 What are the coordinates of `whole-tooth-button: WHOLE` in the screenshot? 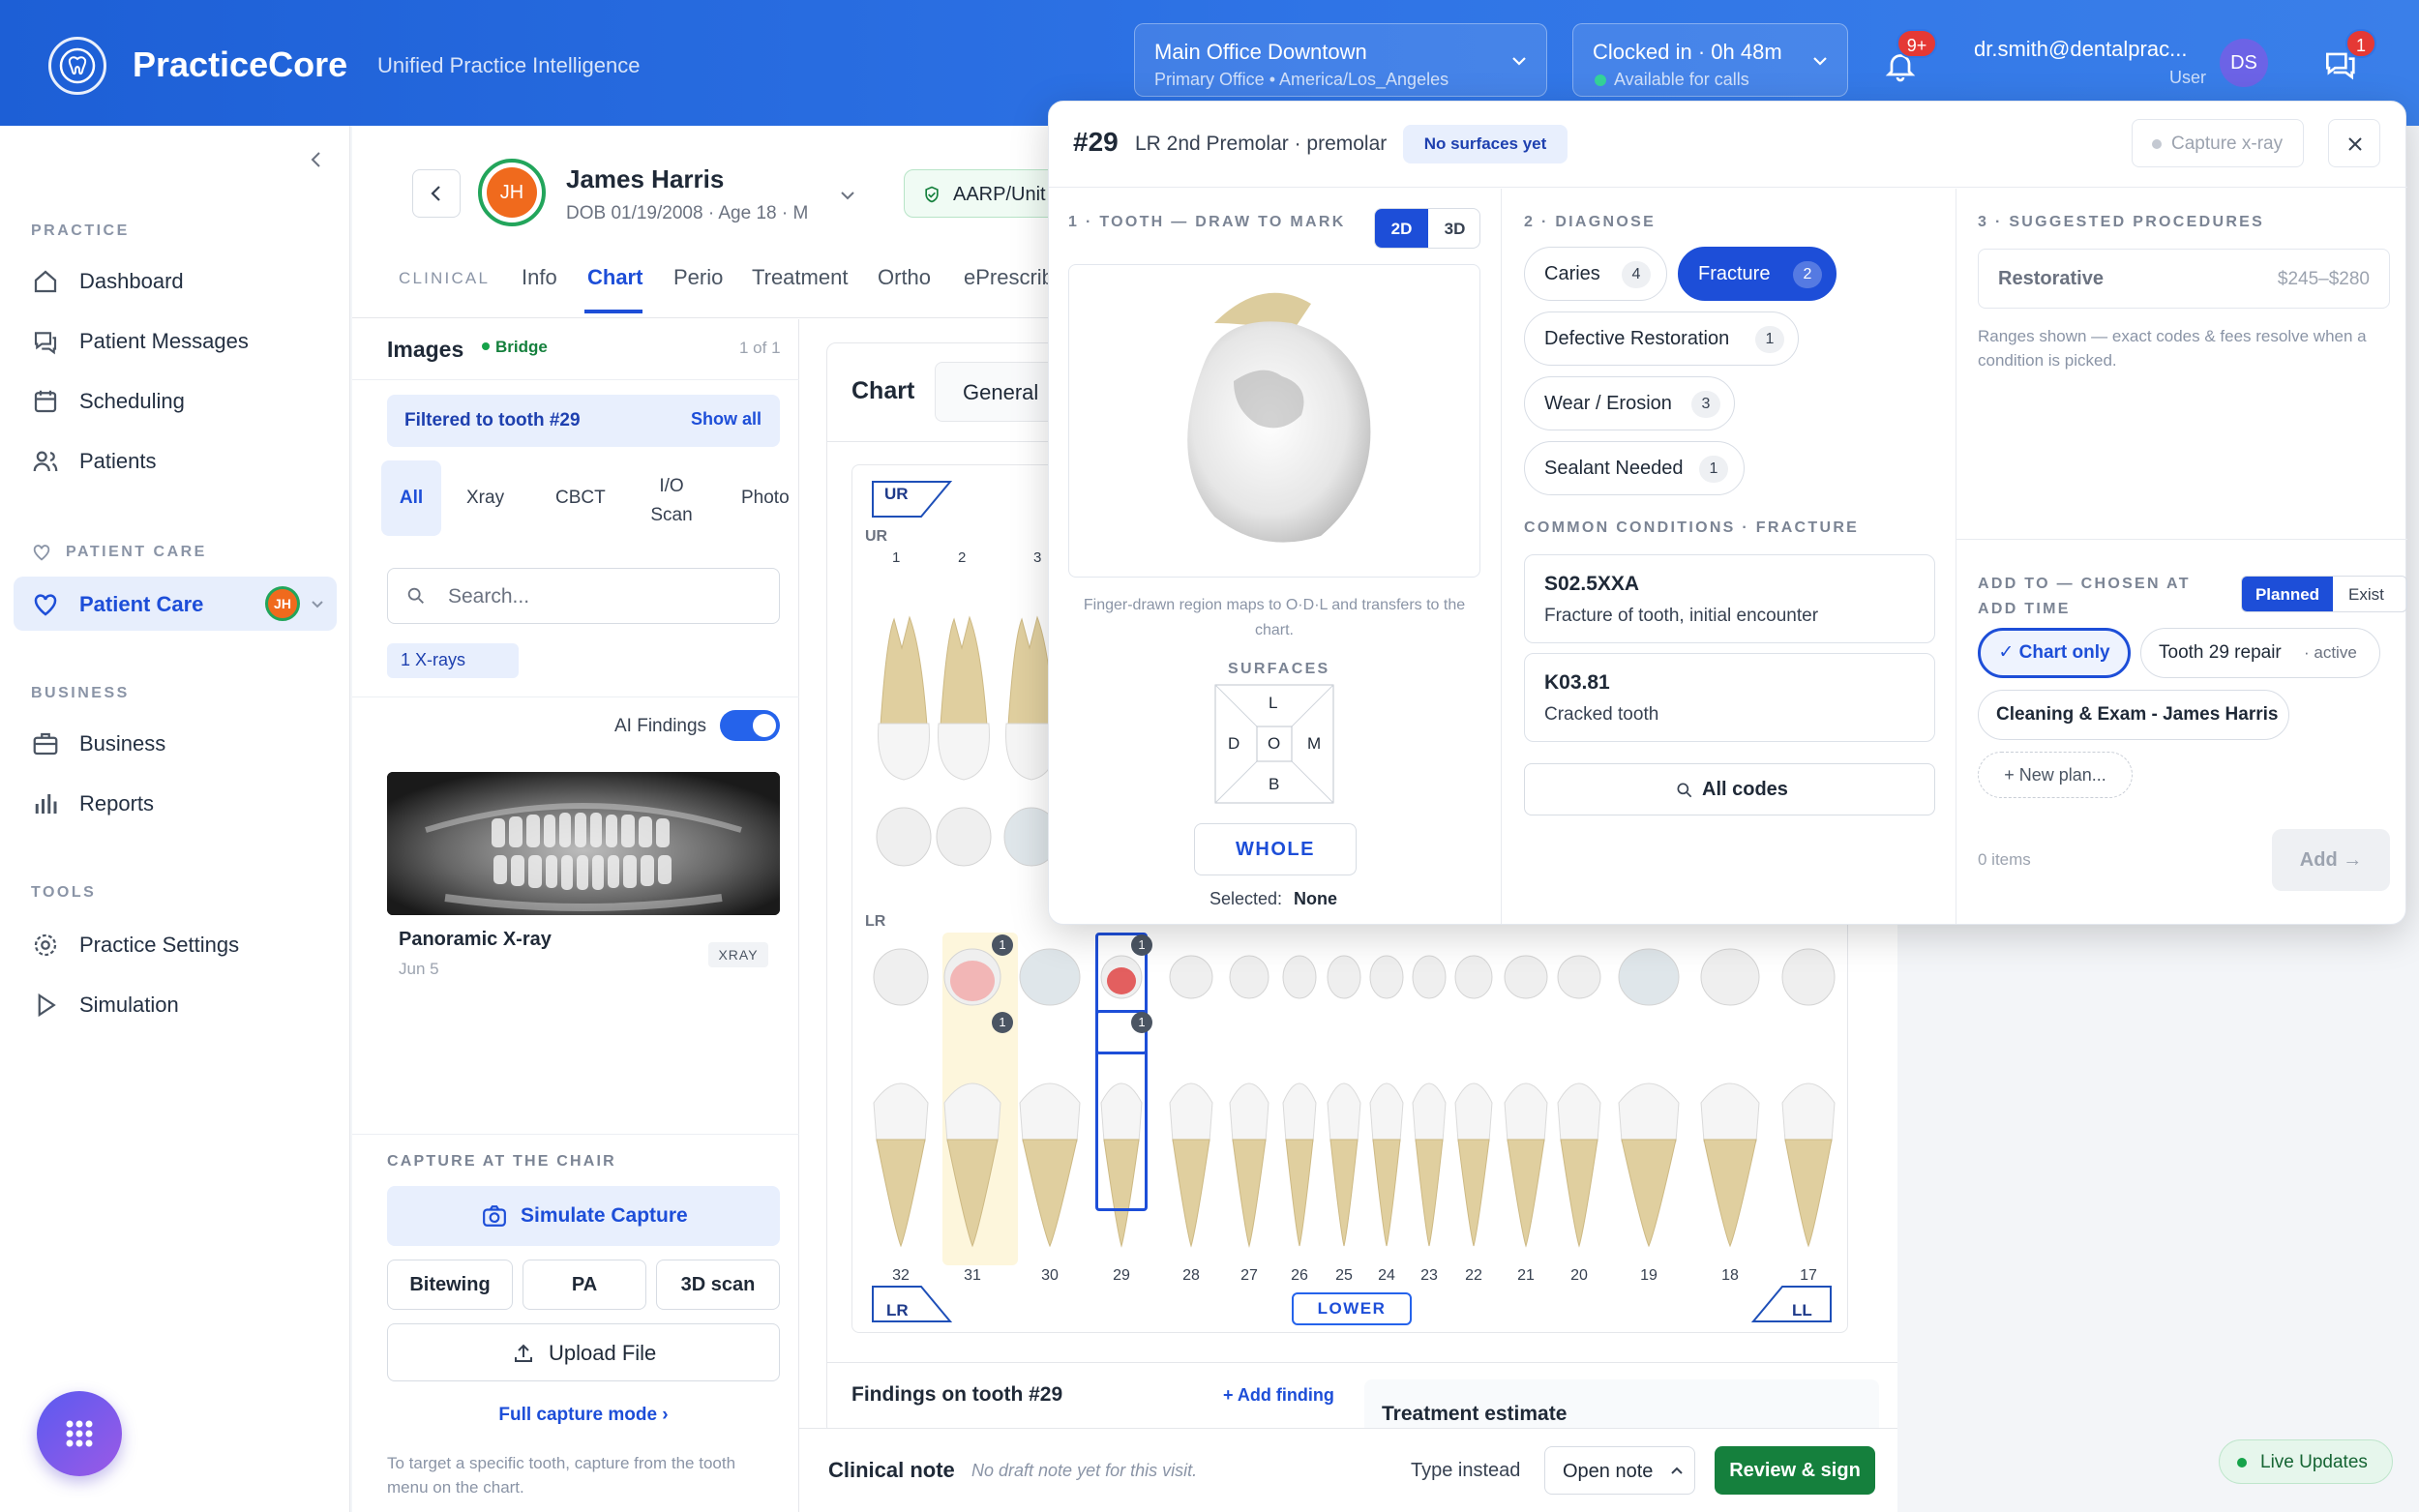 It's located at (1275, 849).